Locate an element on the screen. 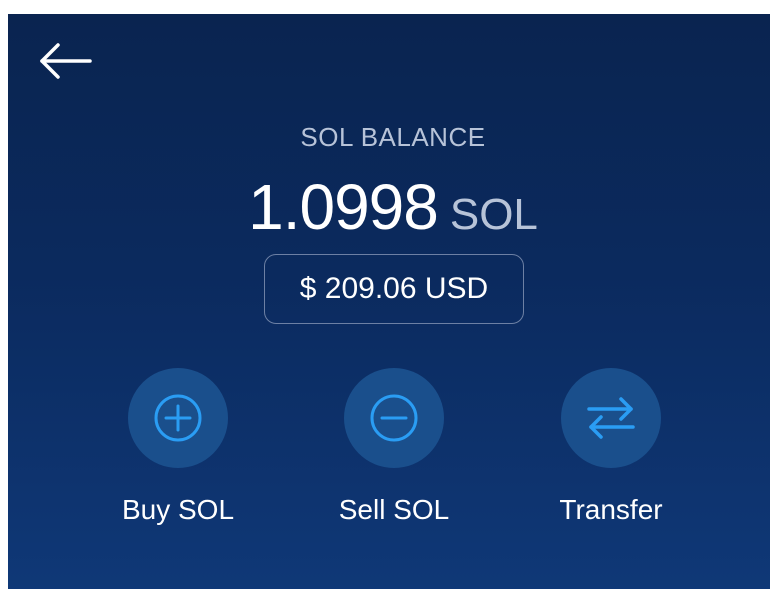  transfer-circle is located at coordinates (611, 418).